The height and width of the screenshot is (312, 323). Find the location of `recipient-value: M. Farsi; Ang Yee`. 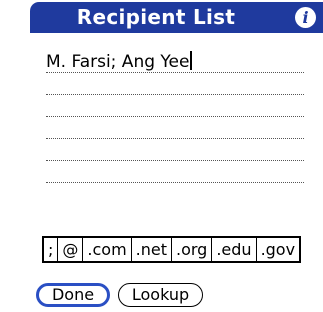

recipient-value: M. Farsi; Ang Yee is located at coordinates (118, 62).